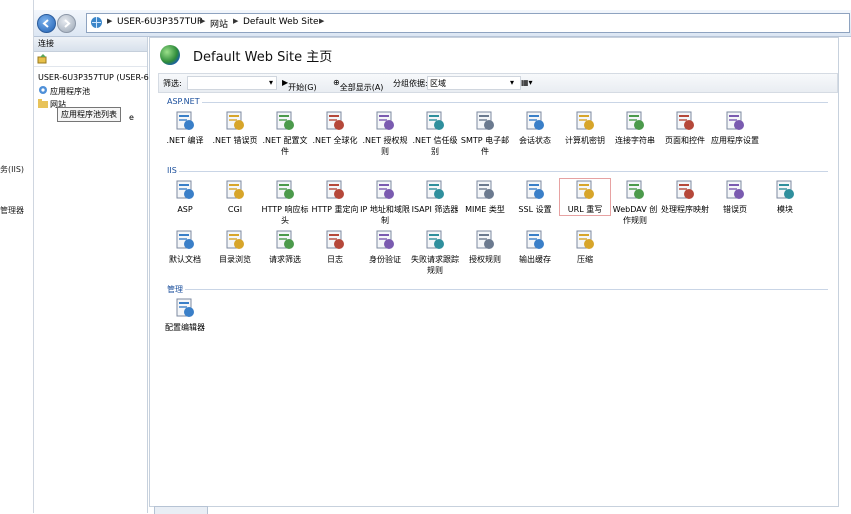 Image resolution: width=851 pixels, height=514 pixels. Describe the element at coordinates (263, 57) in the screenshot. I see `page-title: Default Web Site 主页` at that location.